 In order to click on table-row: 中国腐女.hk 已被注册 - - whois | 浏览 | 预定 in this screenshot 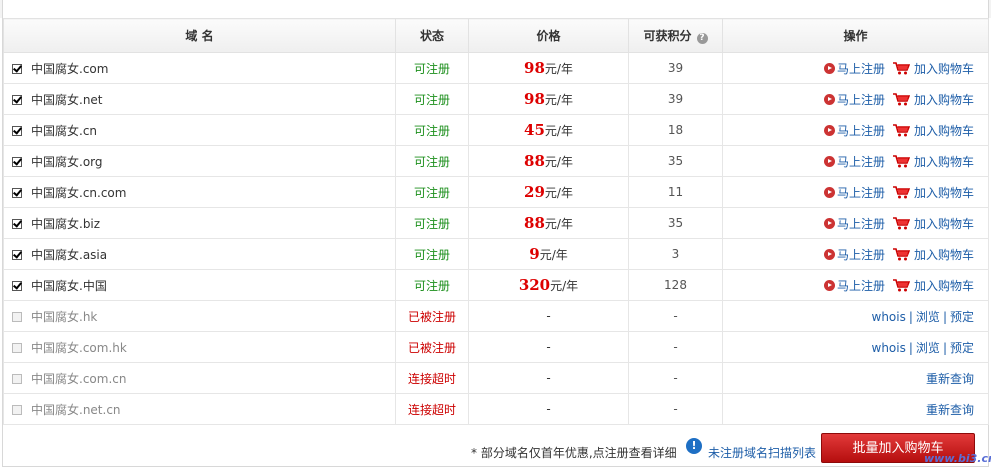, I will do `click(496, 316)`.